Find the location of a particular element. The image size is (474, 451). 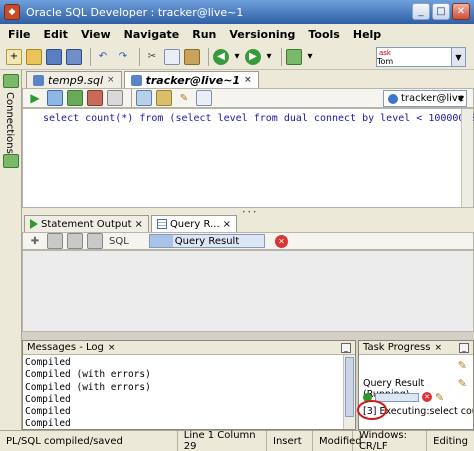

cut-icon: ✂ is located at coordinates (152, 57).